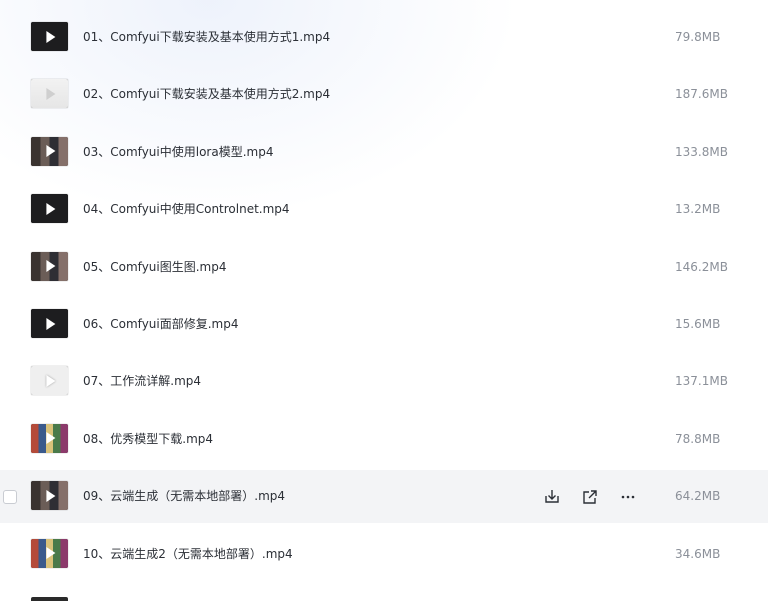 This screenshot has height=601, width=768. I want to click on file-row: 06、Comfyui面部修复.mp4 15.6MB, so click(384, 324).